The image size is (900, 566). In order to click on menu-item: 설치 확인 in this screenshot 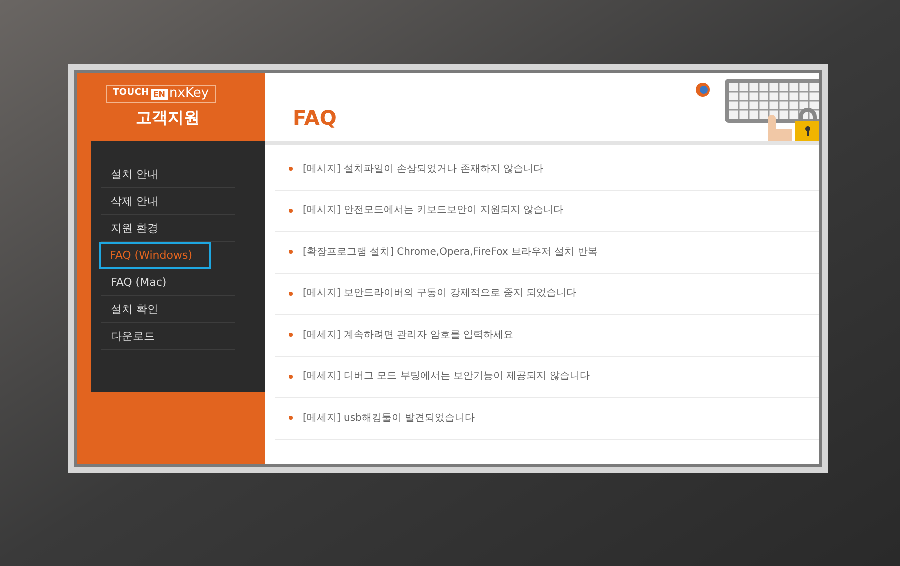, I will do `click(168, 309)`.